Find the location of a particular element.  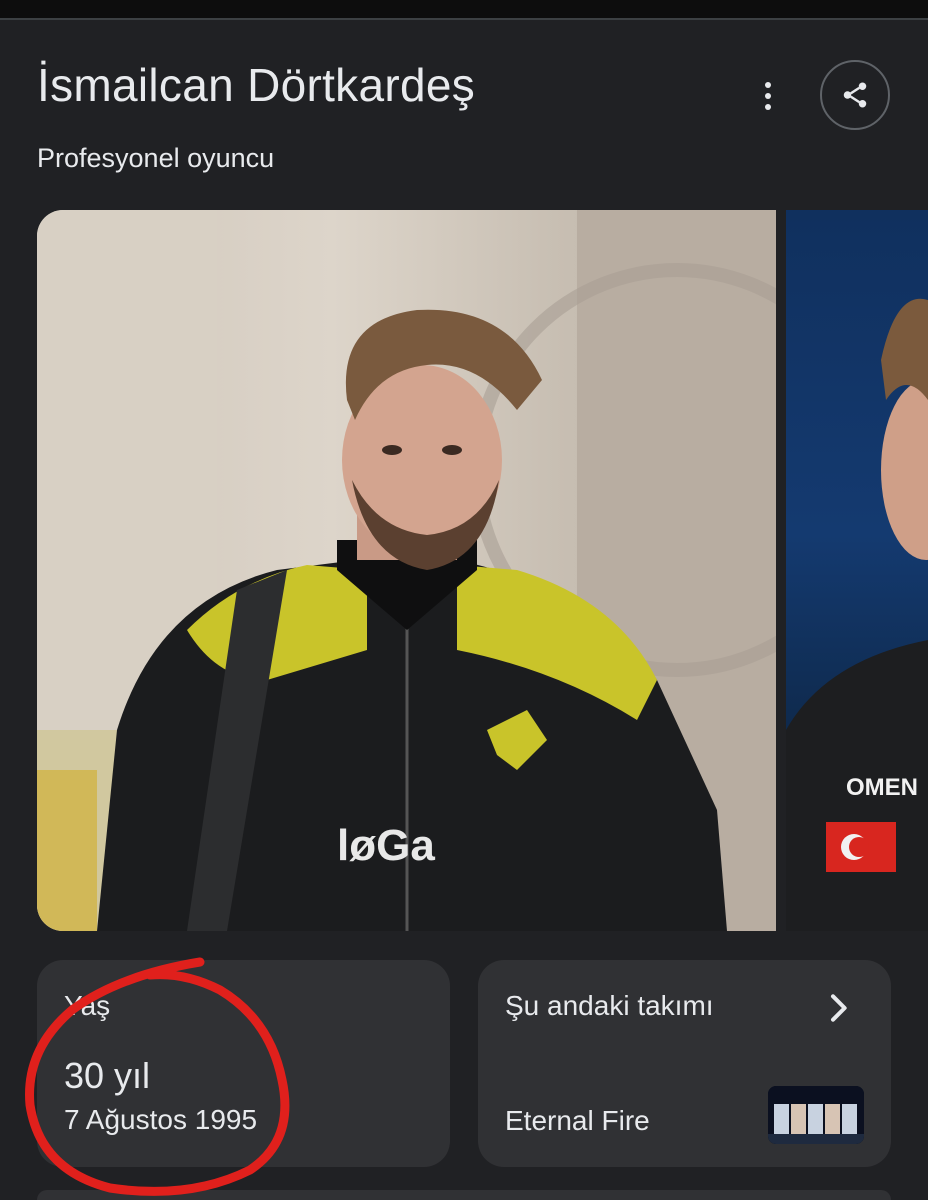

current-team-card: Şu andaki takımı Eternal Fire is located at coordinates (684, 1063).